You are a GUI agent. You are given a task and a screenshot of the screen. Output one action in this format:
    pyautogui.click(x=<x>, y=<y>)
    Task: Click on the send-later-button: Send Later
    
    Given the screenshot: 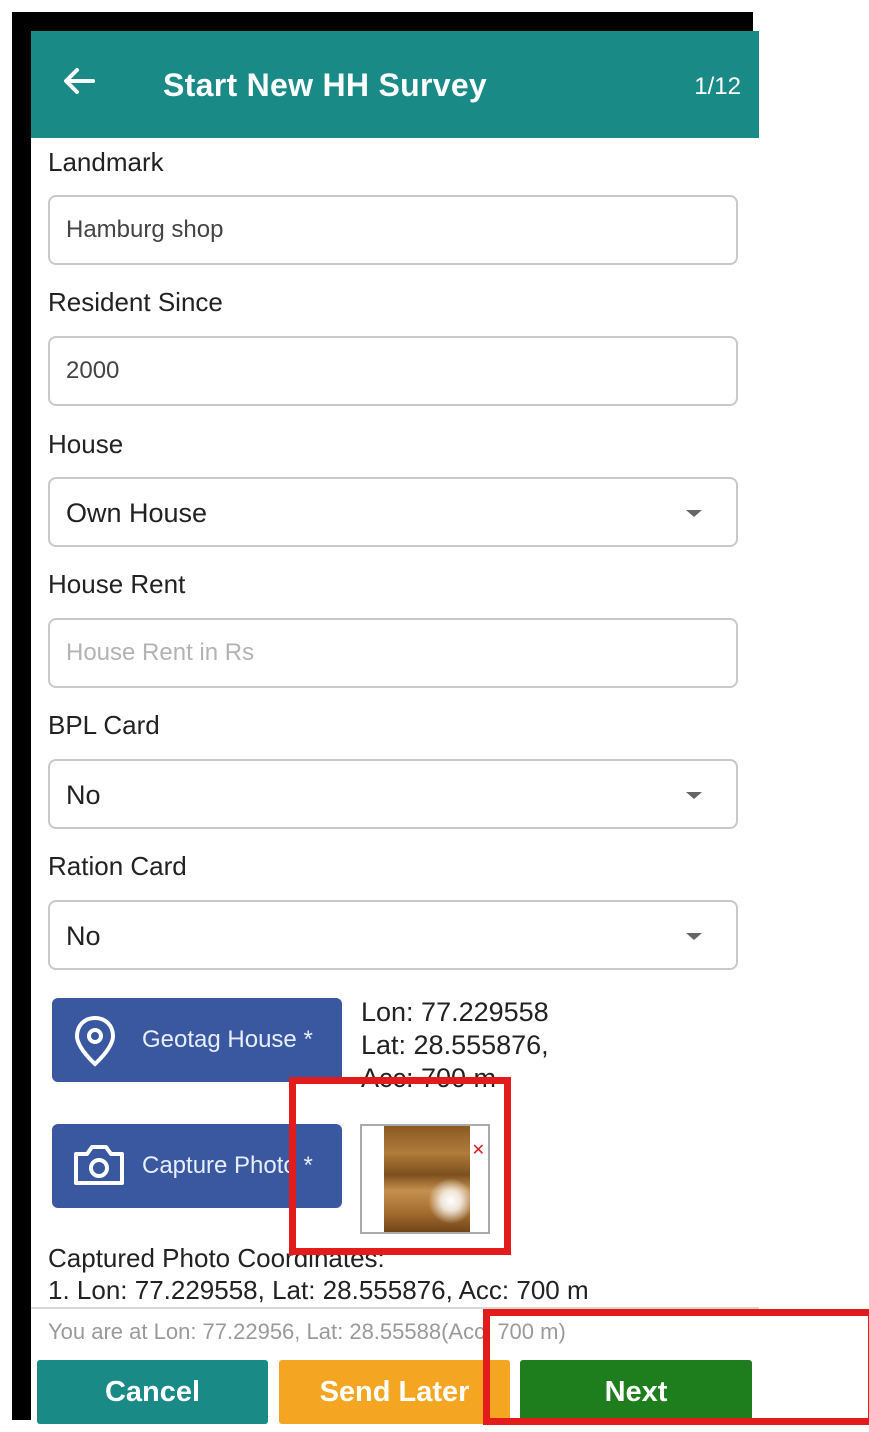 What is the action you would take?
    pyautogui.click(x=394, y=1392)
    